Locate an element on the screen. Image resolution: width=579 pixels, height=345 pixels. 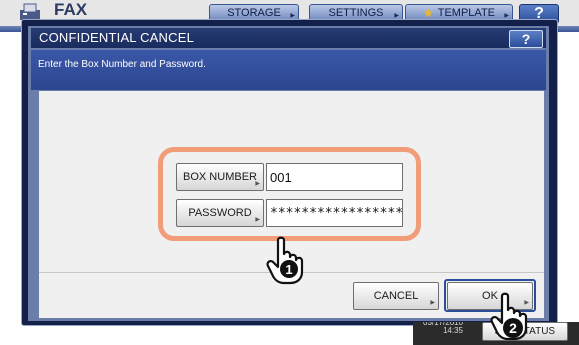
dialog-help-label: ? is located at coordinates (526, 39).